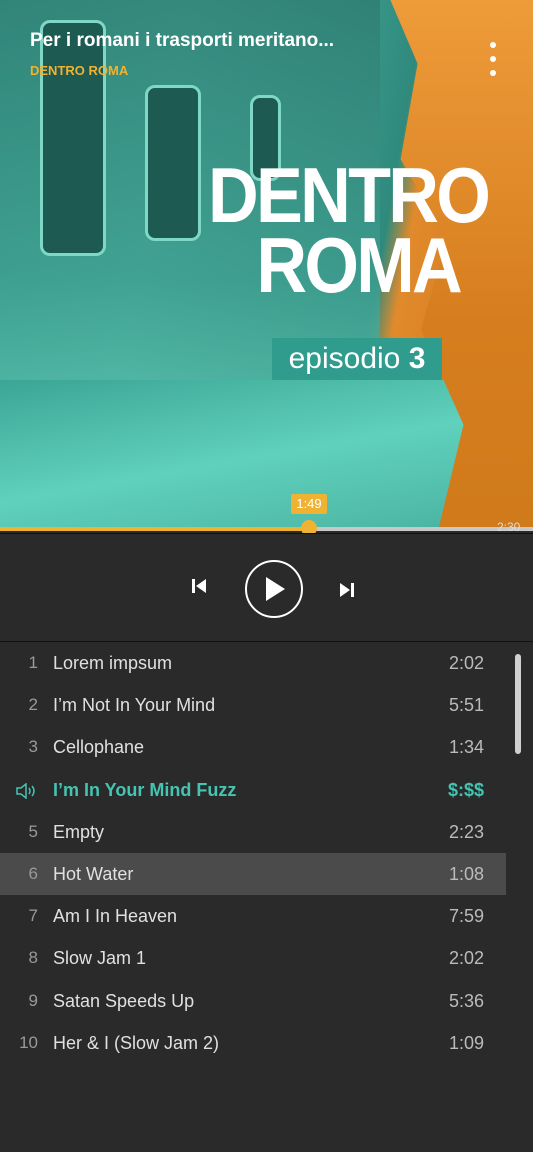 The image size is (533, 1152). Describe the element at coordinates (124, 1001) in the screenshot. I see `track-title: Satan Speeds Up` at that location.